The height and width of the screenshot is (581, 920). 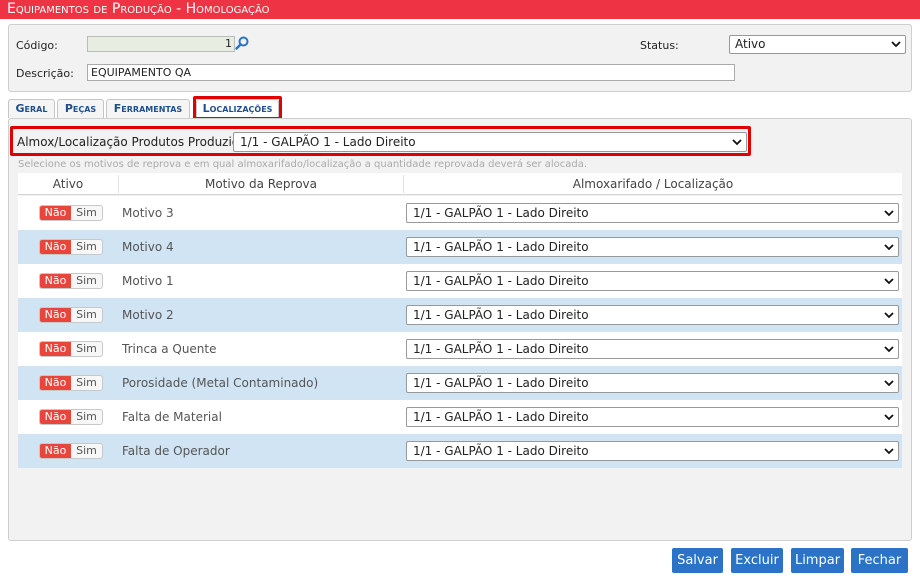 What do you see at coordinates (148, 108) in the screenshot?
I see `tab-ferramentas: Ferramentas` at bounding box center [148, 108].